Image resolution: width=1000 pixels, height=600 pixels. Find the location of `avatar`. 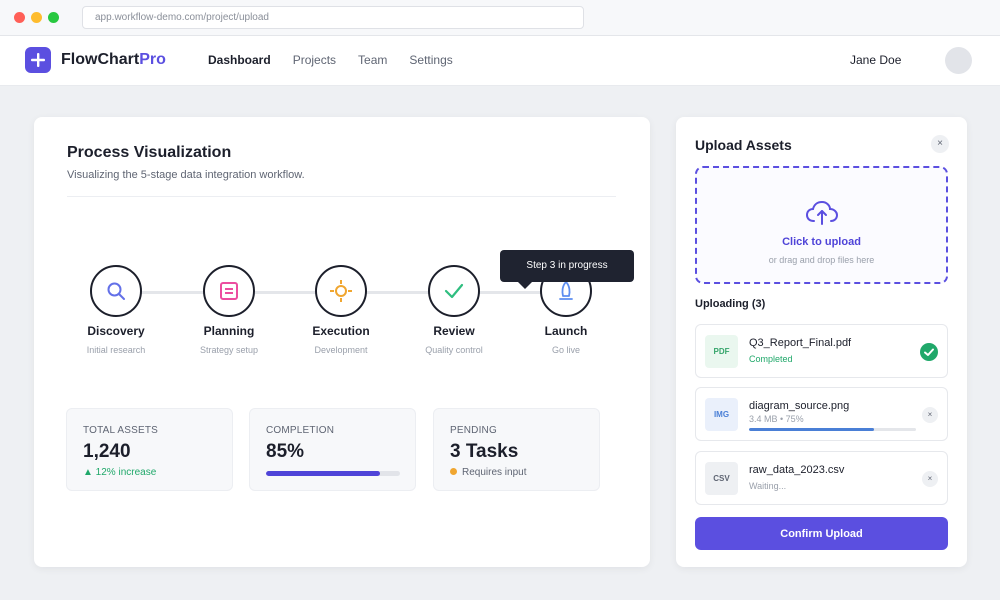

avatar is located at coordinates (958, 60).